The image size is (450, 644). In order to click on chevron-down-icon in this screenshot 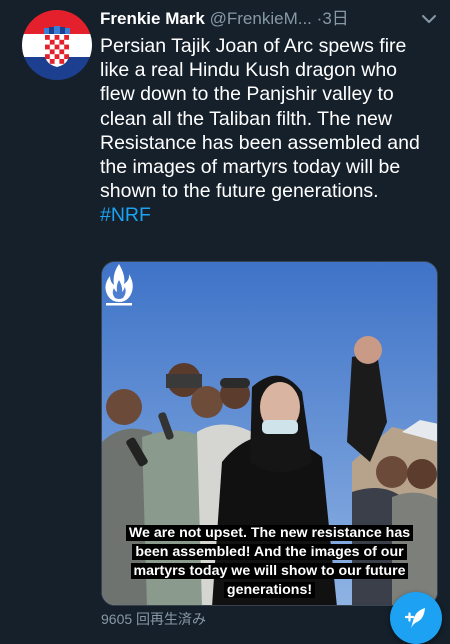, I will do `click(429, 19)`.